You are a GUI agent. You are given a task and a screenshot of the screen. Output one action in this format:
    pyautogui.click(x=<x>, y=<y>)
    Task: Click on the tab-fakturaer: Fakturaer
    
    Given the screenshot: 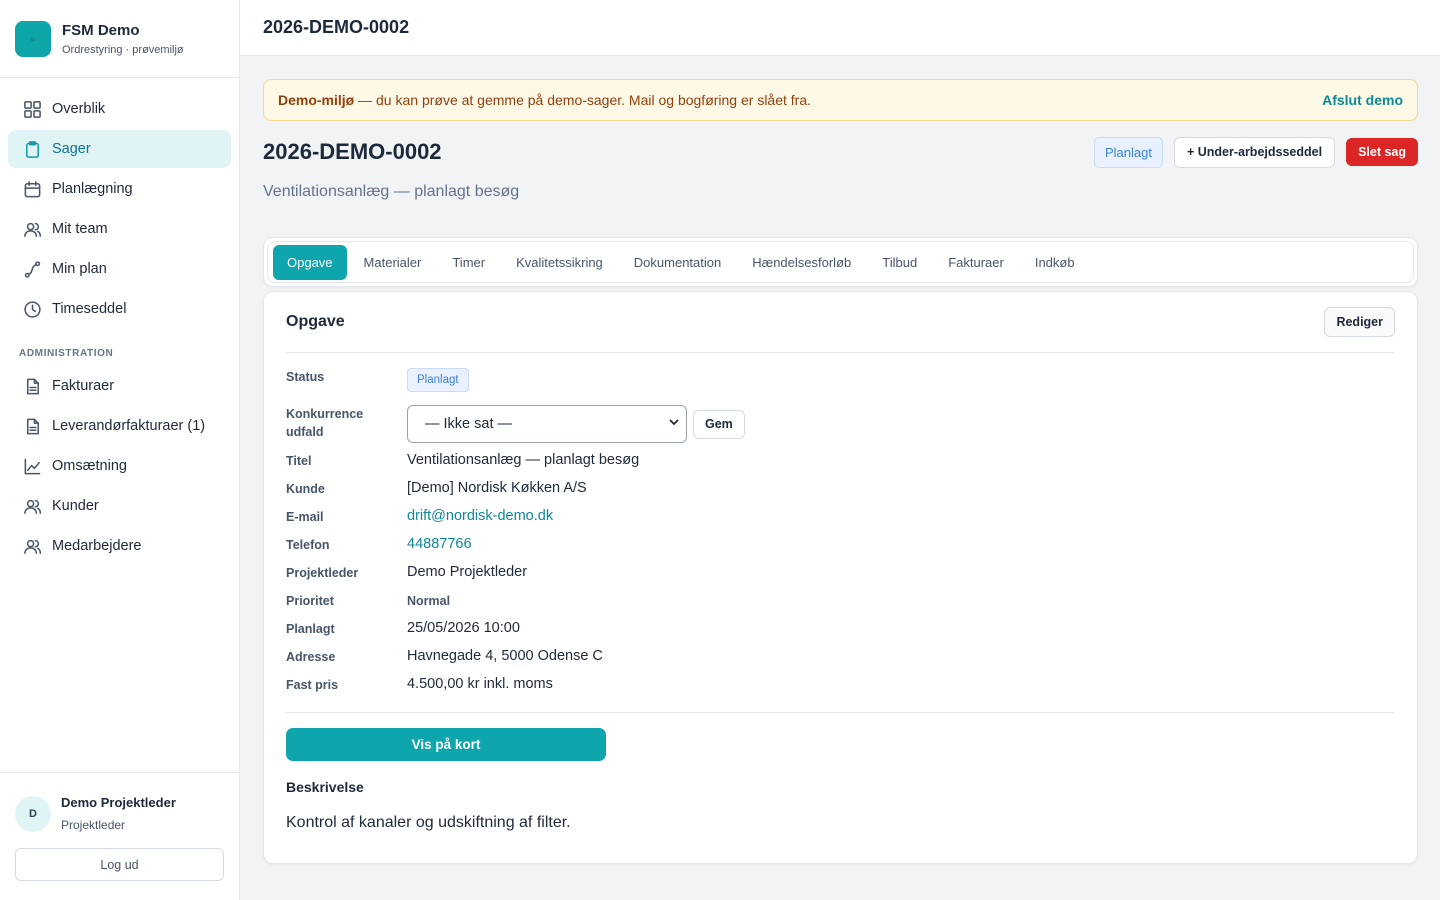 What is the action you would take?
    pyautogui.click(x=976, y=262)
    